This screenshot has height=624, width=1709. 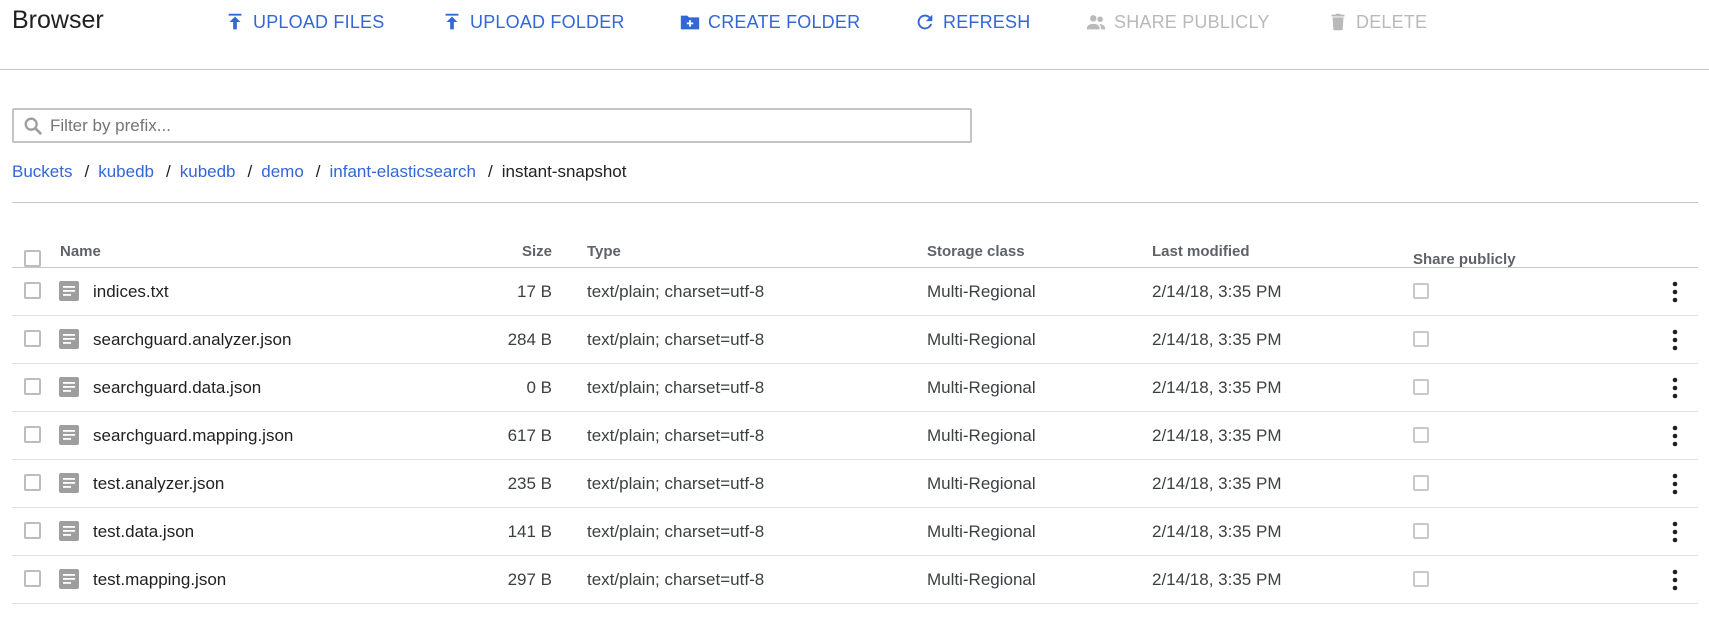 I want to click on column-header-storage-class: Storage class, so click(x=976, y=251).